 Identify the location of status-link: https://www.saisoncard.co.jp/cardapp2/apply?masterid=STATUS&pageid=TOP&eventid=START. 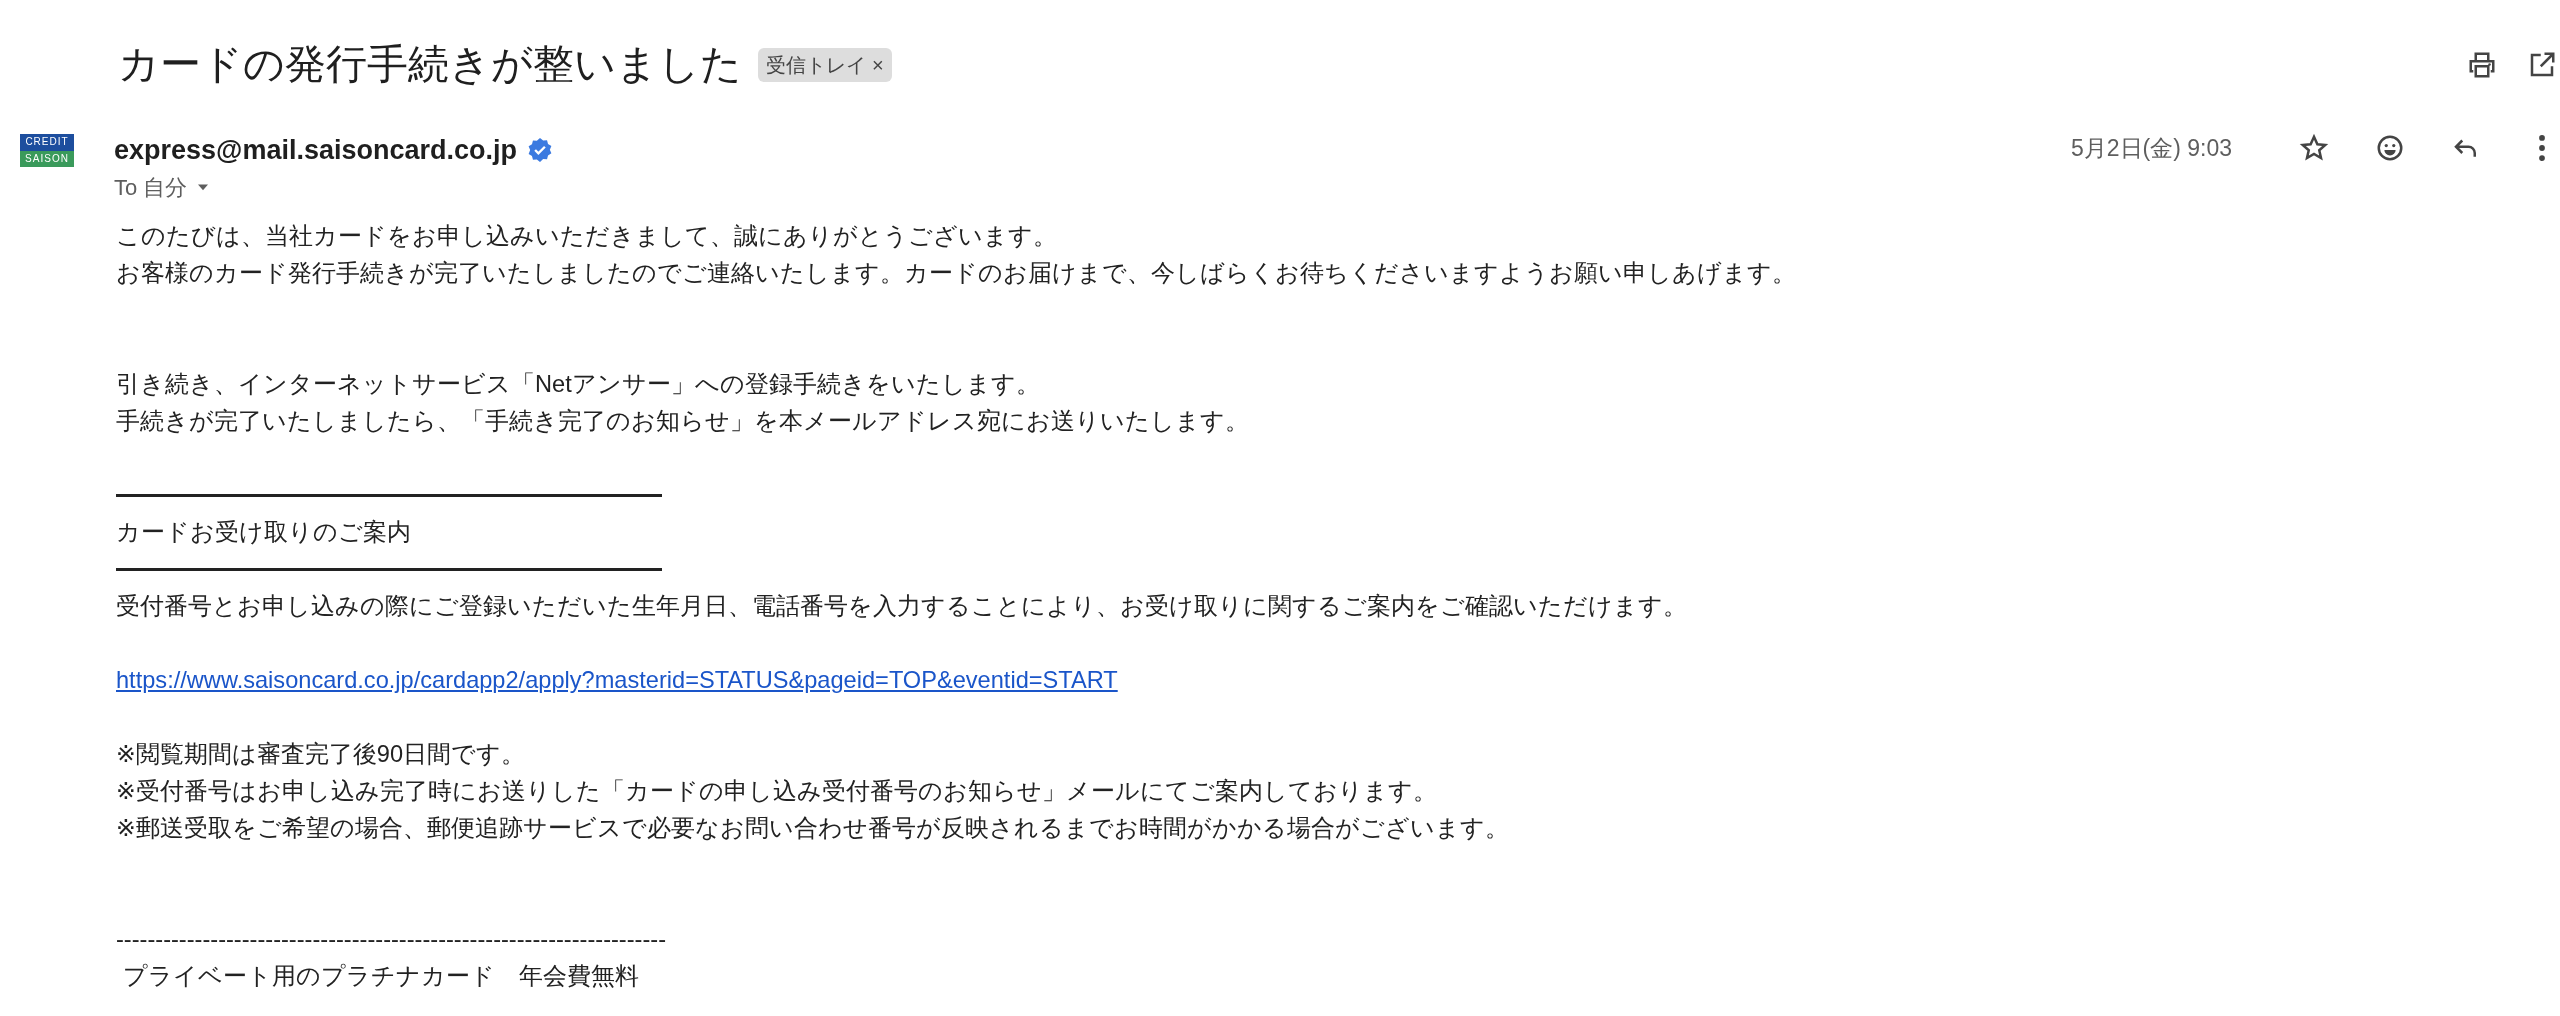
(617, 679).